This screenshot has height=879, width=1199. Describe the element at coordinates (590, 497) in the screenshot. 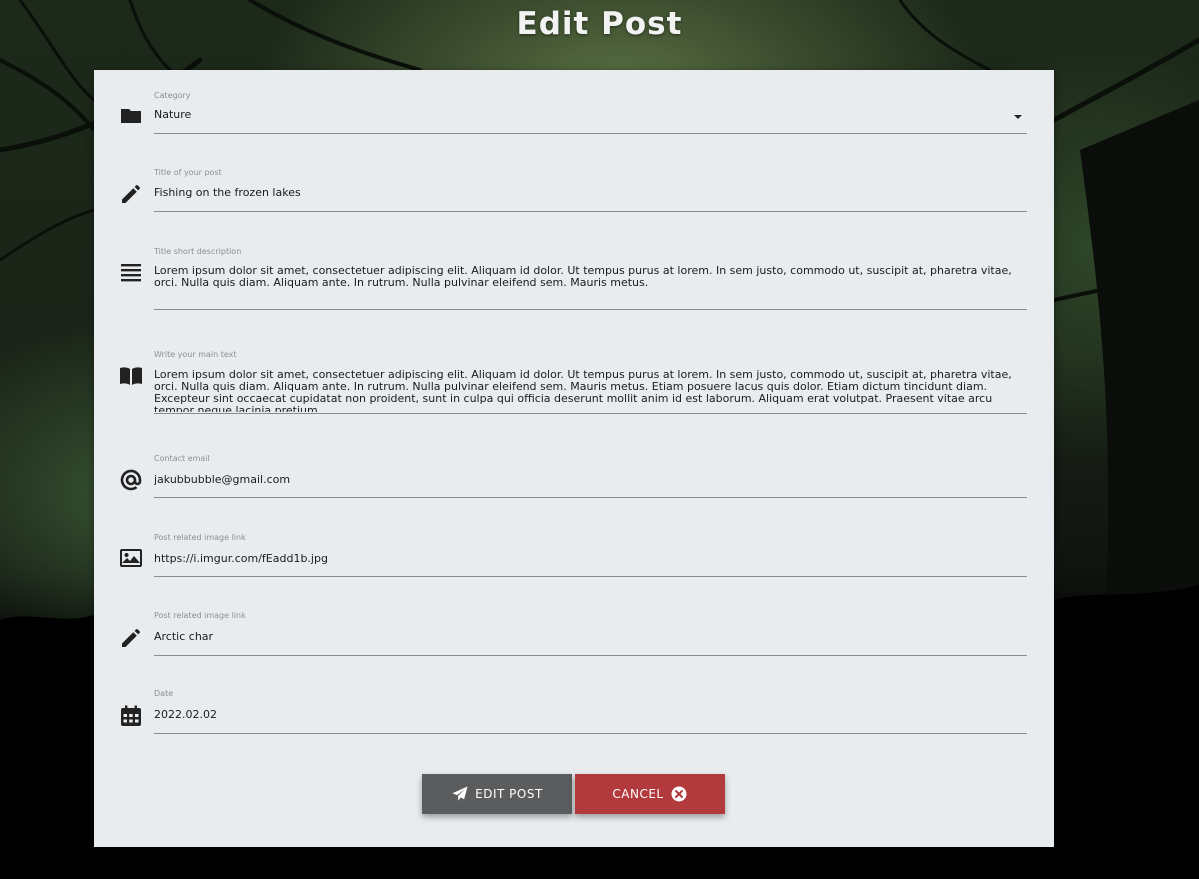

I see `email-underline` at that location.